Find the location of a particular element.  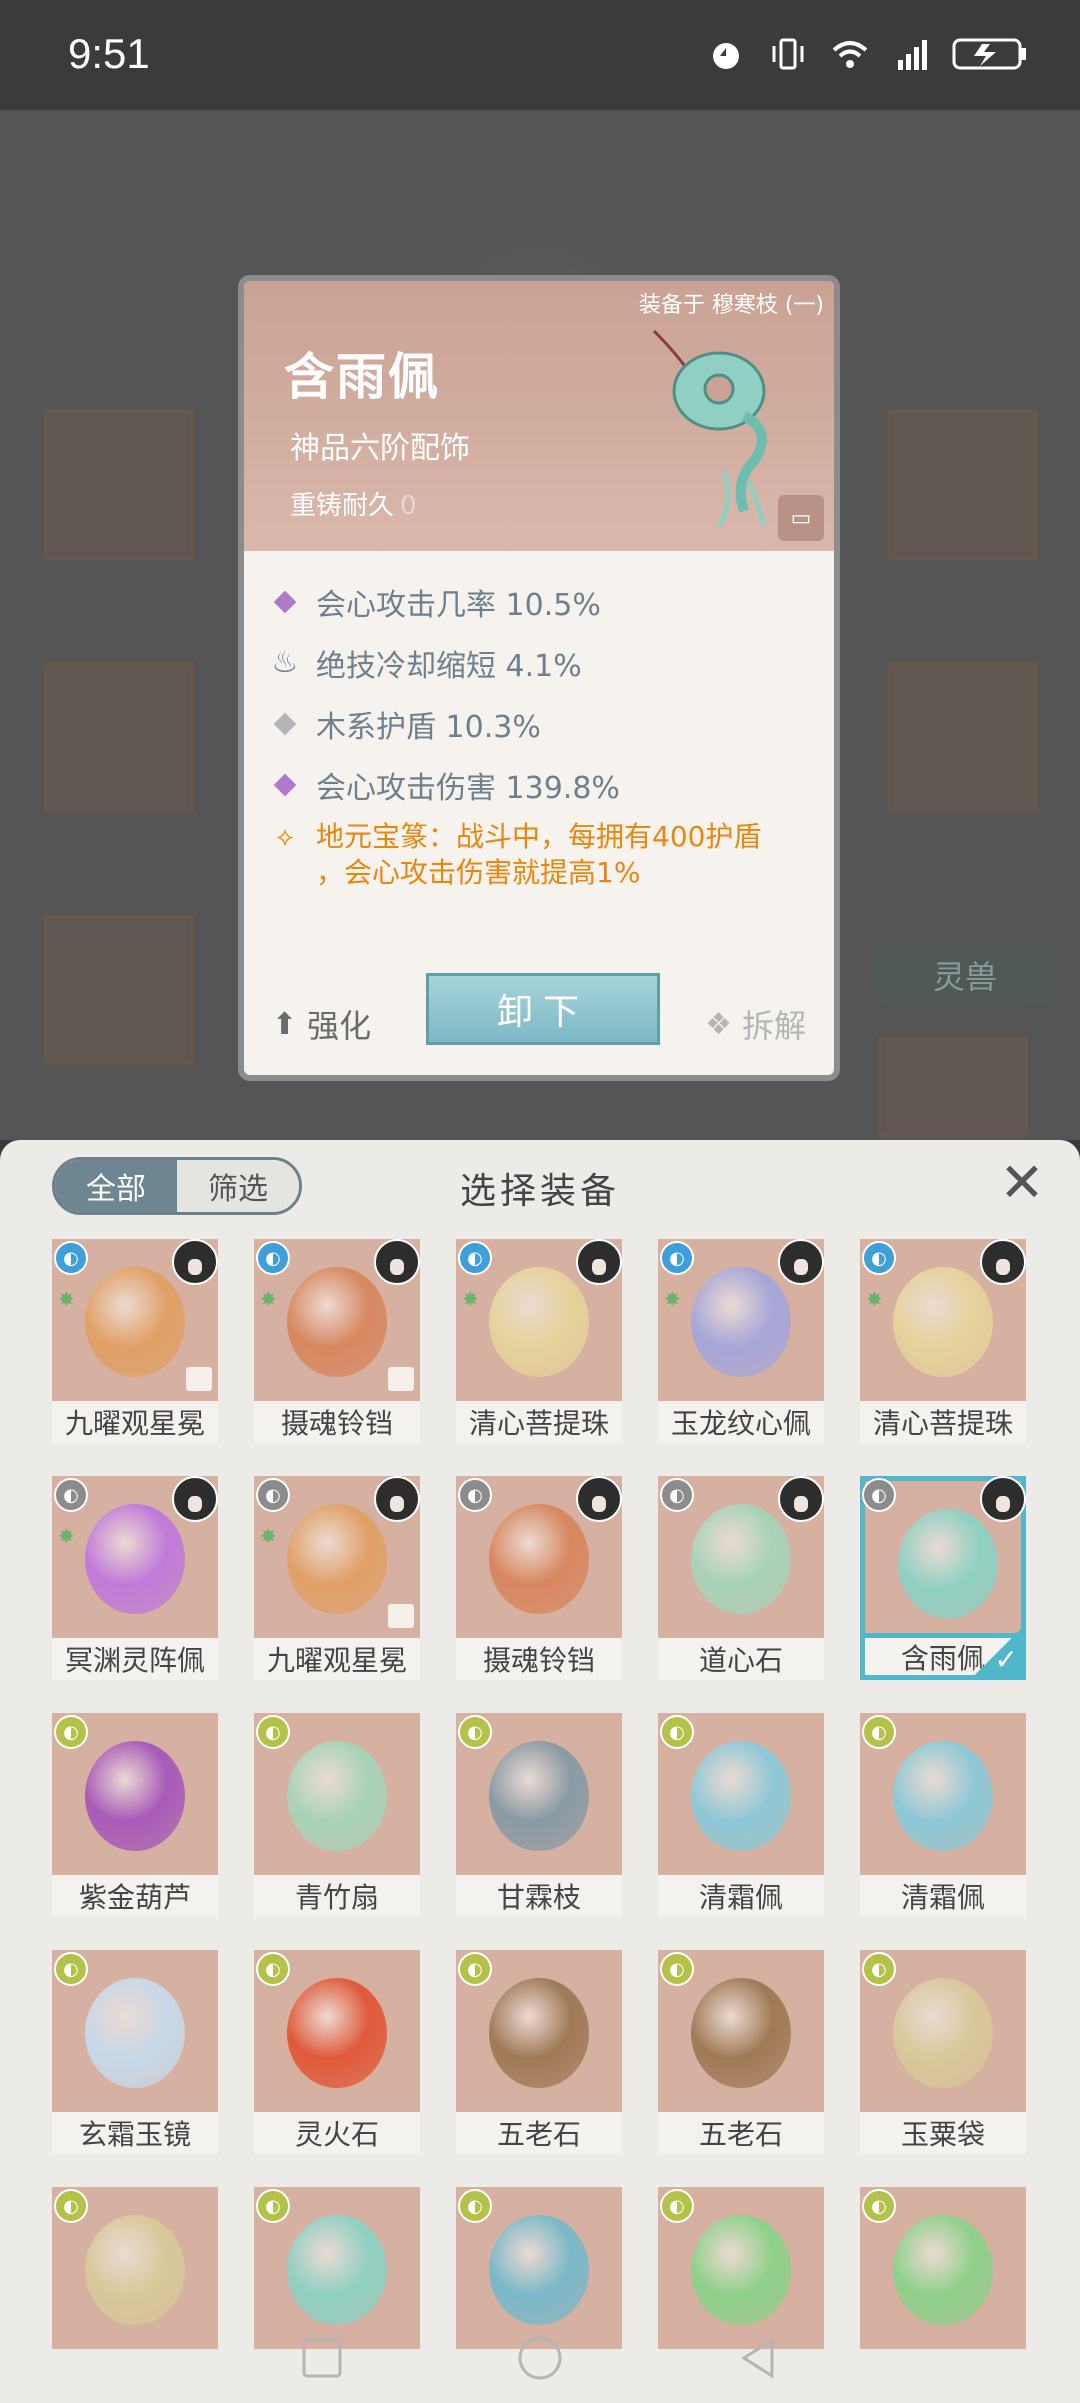

equipped-by-label: 装备于 穆寒枝 (一) is located at coordinates (731, 305).